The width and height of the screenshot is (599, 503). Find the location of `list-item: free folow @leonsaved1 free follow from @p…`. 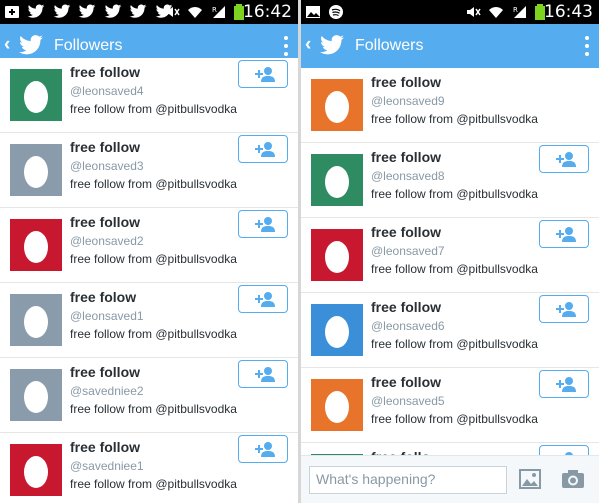

list-item: free folow @leonsaved1 free follow from @p… is located at coordinates (149, 320).